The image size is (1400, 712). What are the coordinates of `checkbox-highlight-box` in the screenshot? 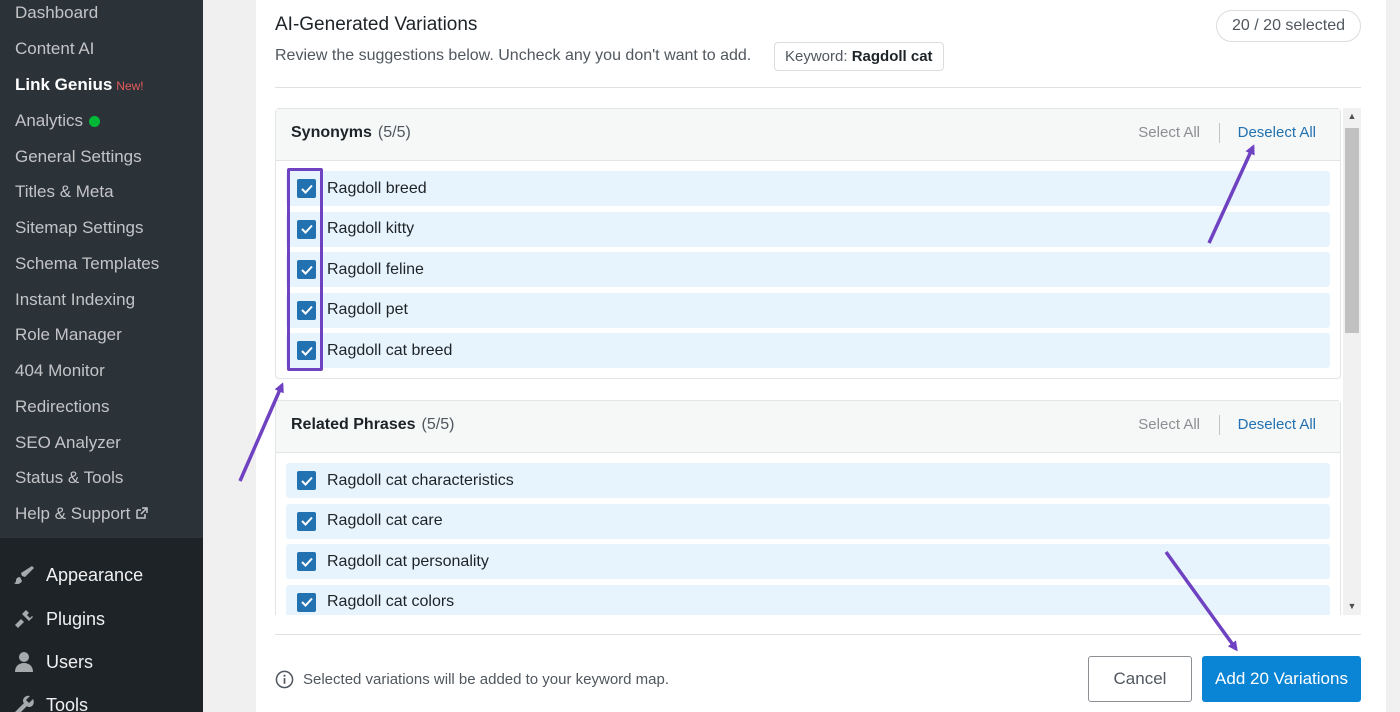 It's located at (305, 269).